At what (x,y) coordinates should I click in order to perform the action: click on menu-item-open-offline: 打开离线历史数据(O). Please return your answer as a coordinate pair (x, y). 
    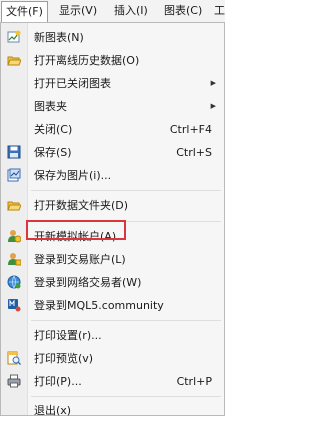
    Looking at the image, I should click on (113, 60).